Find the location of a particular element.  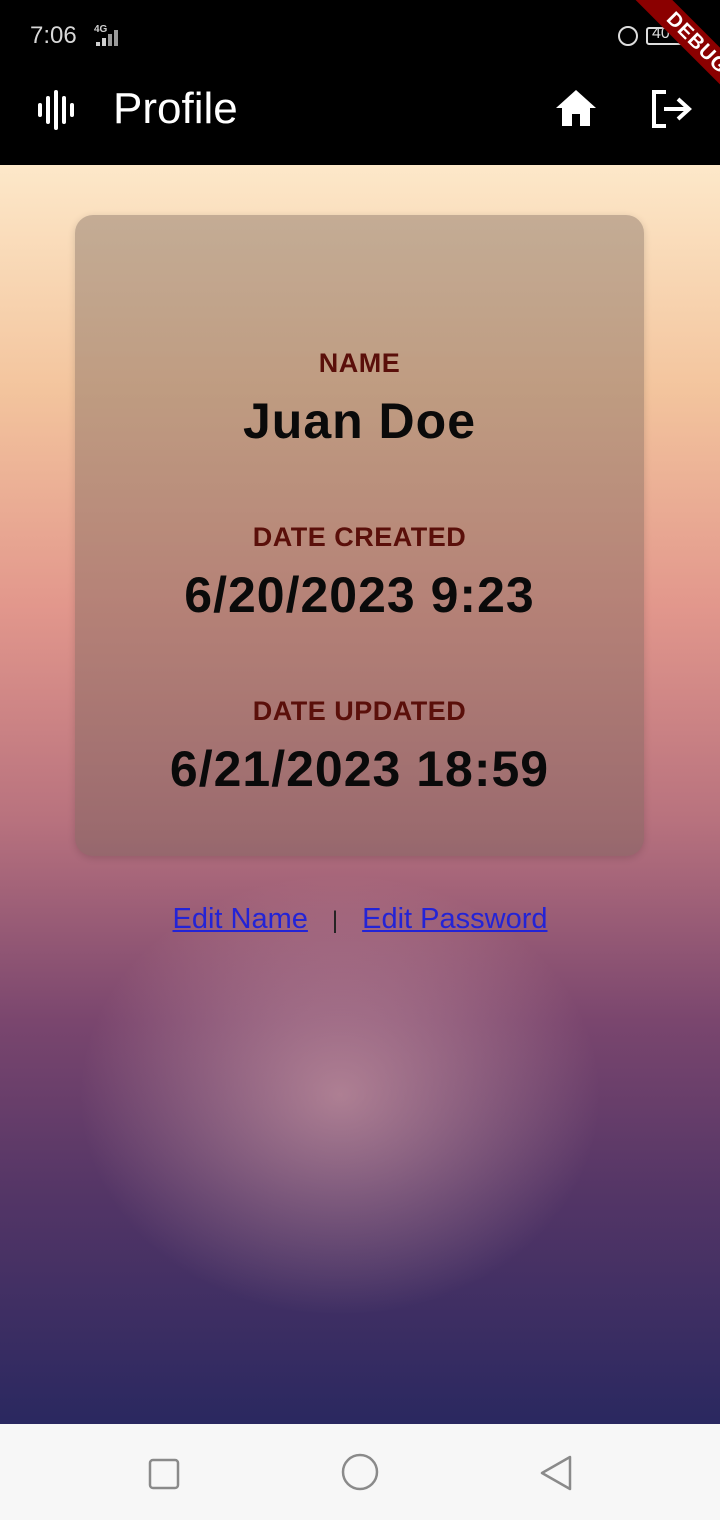

date-created-value: 6/20/2023 9:23 is located at coordinates (359, 595).